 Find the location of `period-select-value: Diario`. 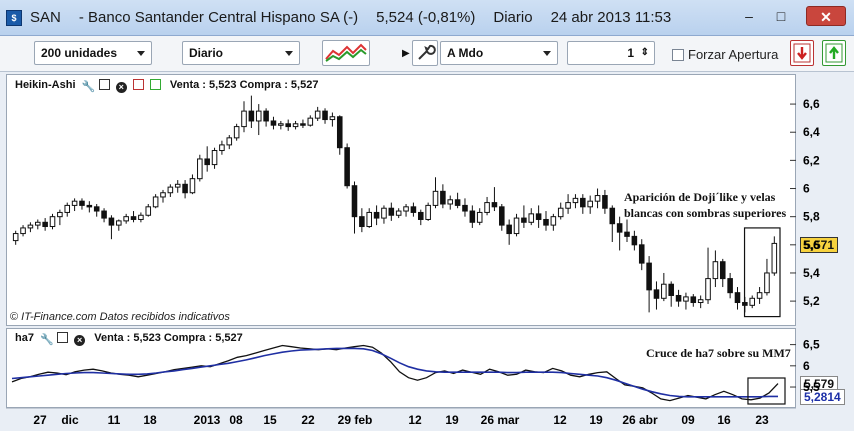

period-select-value: Diario is located at coordinates (206, 53).